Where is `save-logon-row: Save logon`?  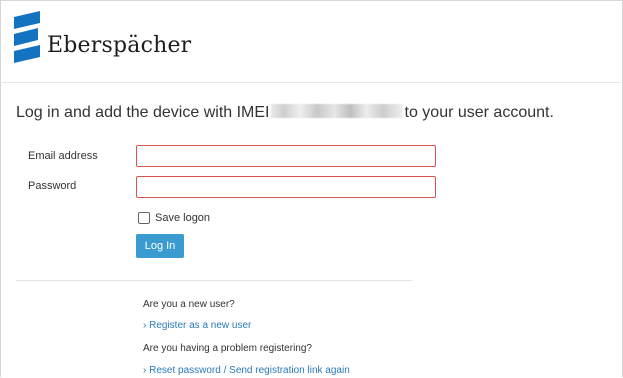 save-logon-row: Save logon is located at coordinates (173, 218).